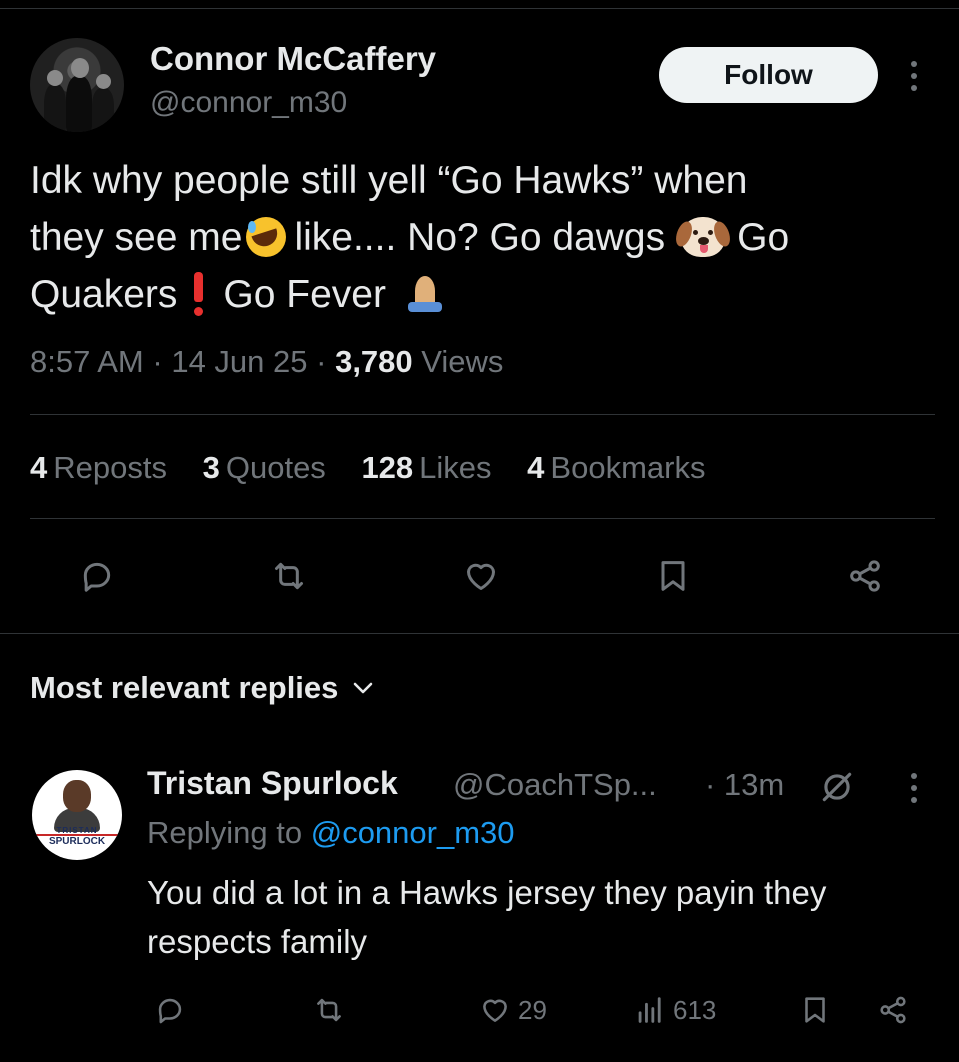 The width and height of the screenshot is (959, 1062). What do you see at coordinates (744, 785) in the screenshot?
I see `reply-time: · 13m` at bounding box center [744, 785].